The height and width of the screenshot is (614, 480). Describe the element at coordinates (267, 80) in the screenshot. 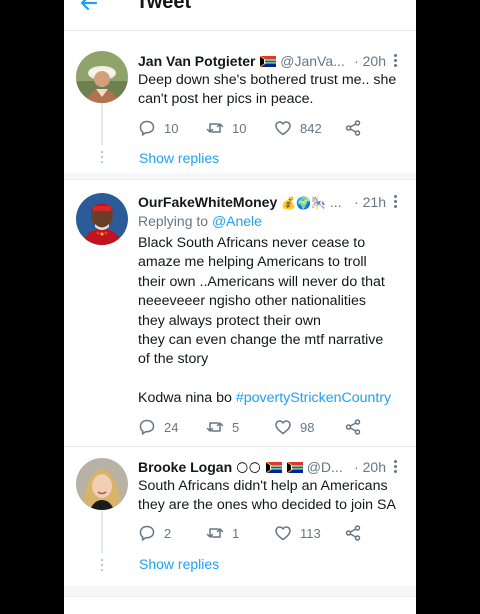

I see `tweet-text-line: Deep down she's bothered trust me.. she` at that location.